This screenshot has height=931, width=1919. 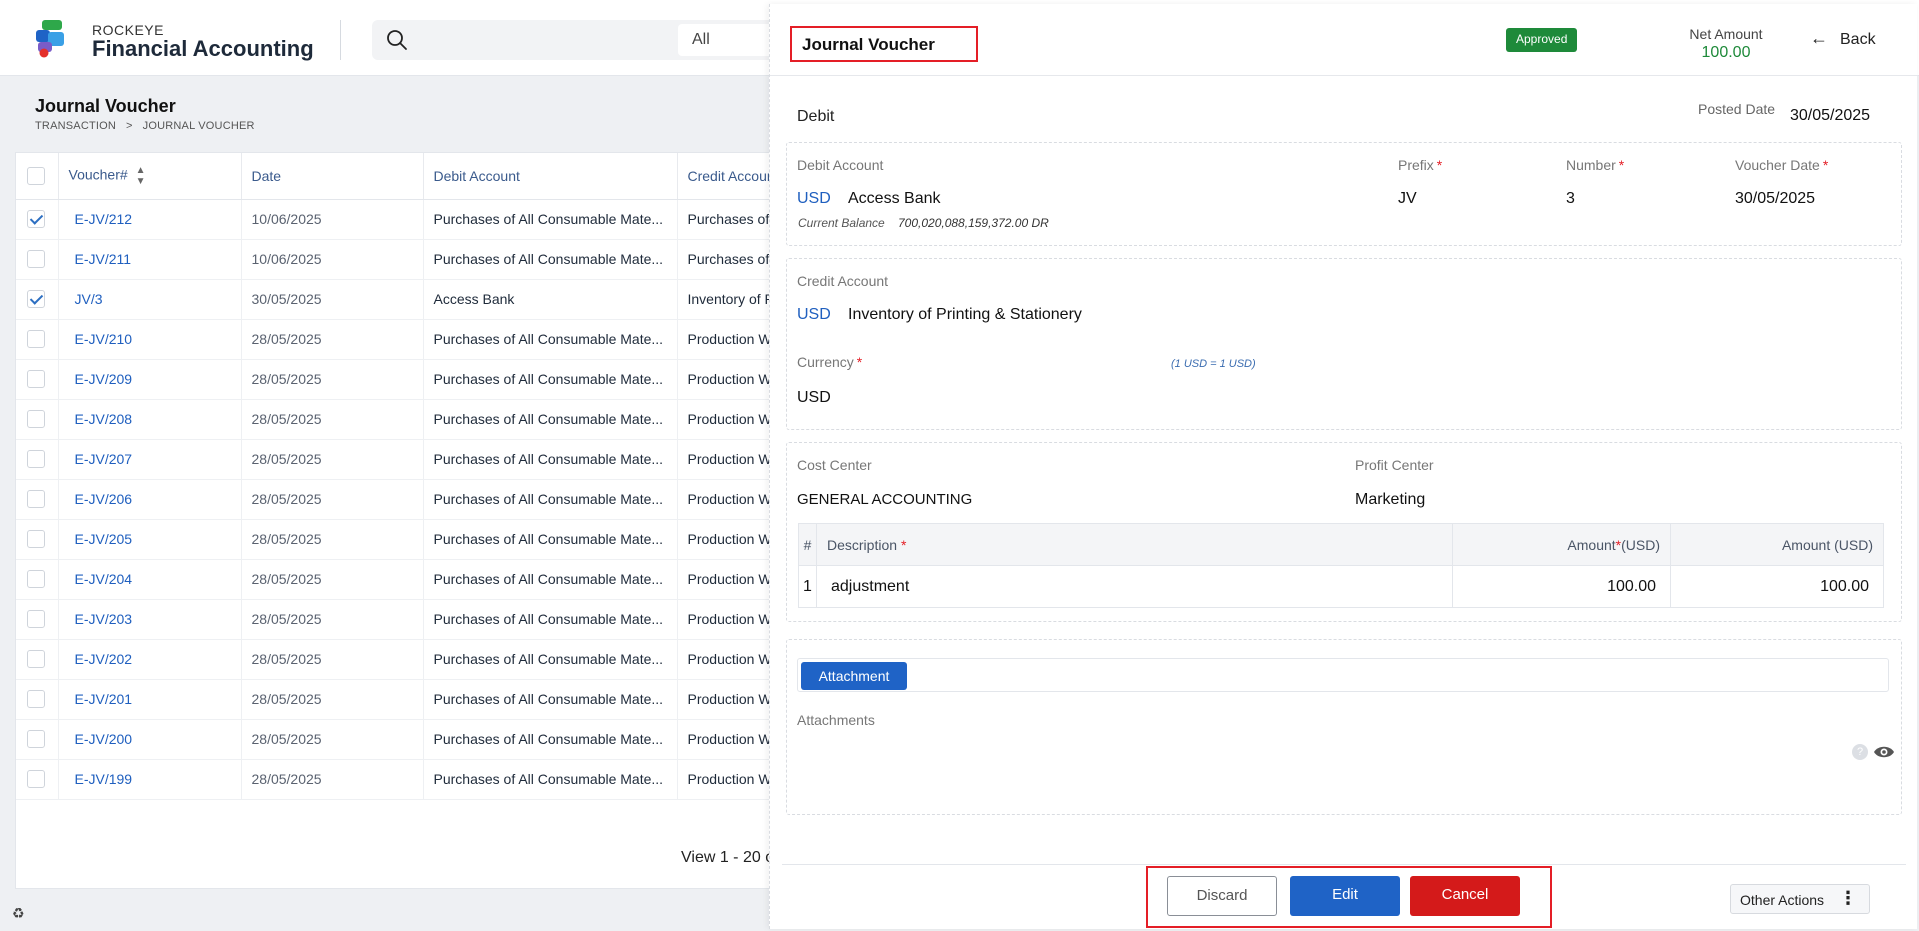 What do you see at coordinates (1542, 40) in the screenshot?
I see `status-badge: Approved` at bounding box center [1542, 40].